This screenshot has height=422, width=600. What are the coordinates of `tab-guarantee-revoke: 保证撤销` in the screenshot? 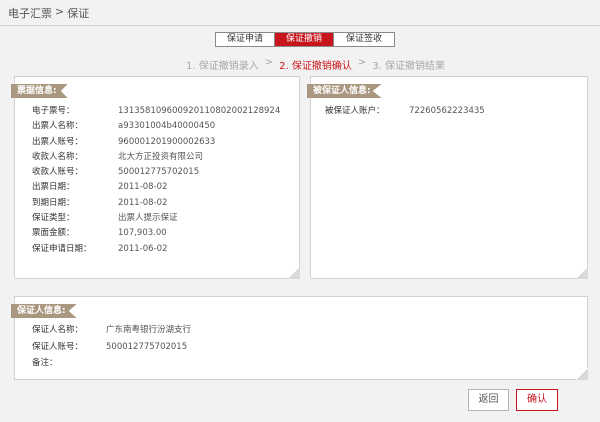 It's located at (304, 39).